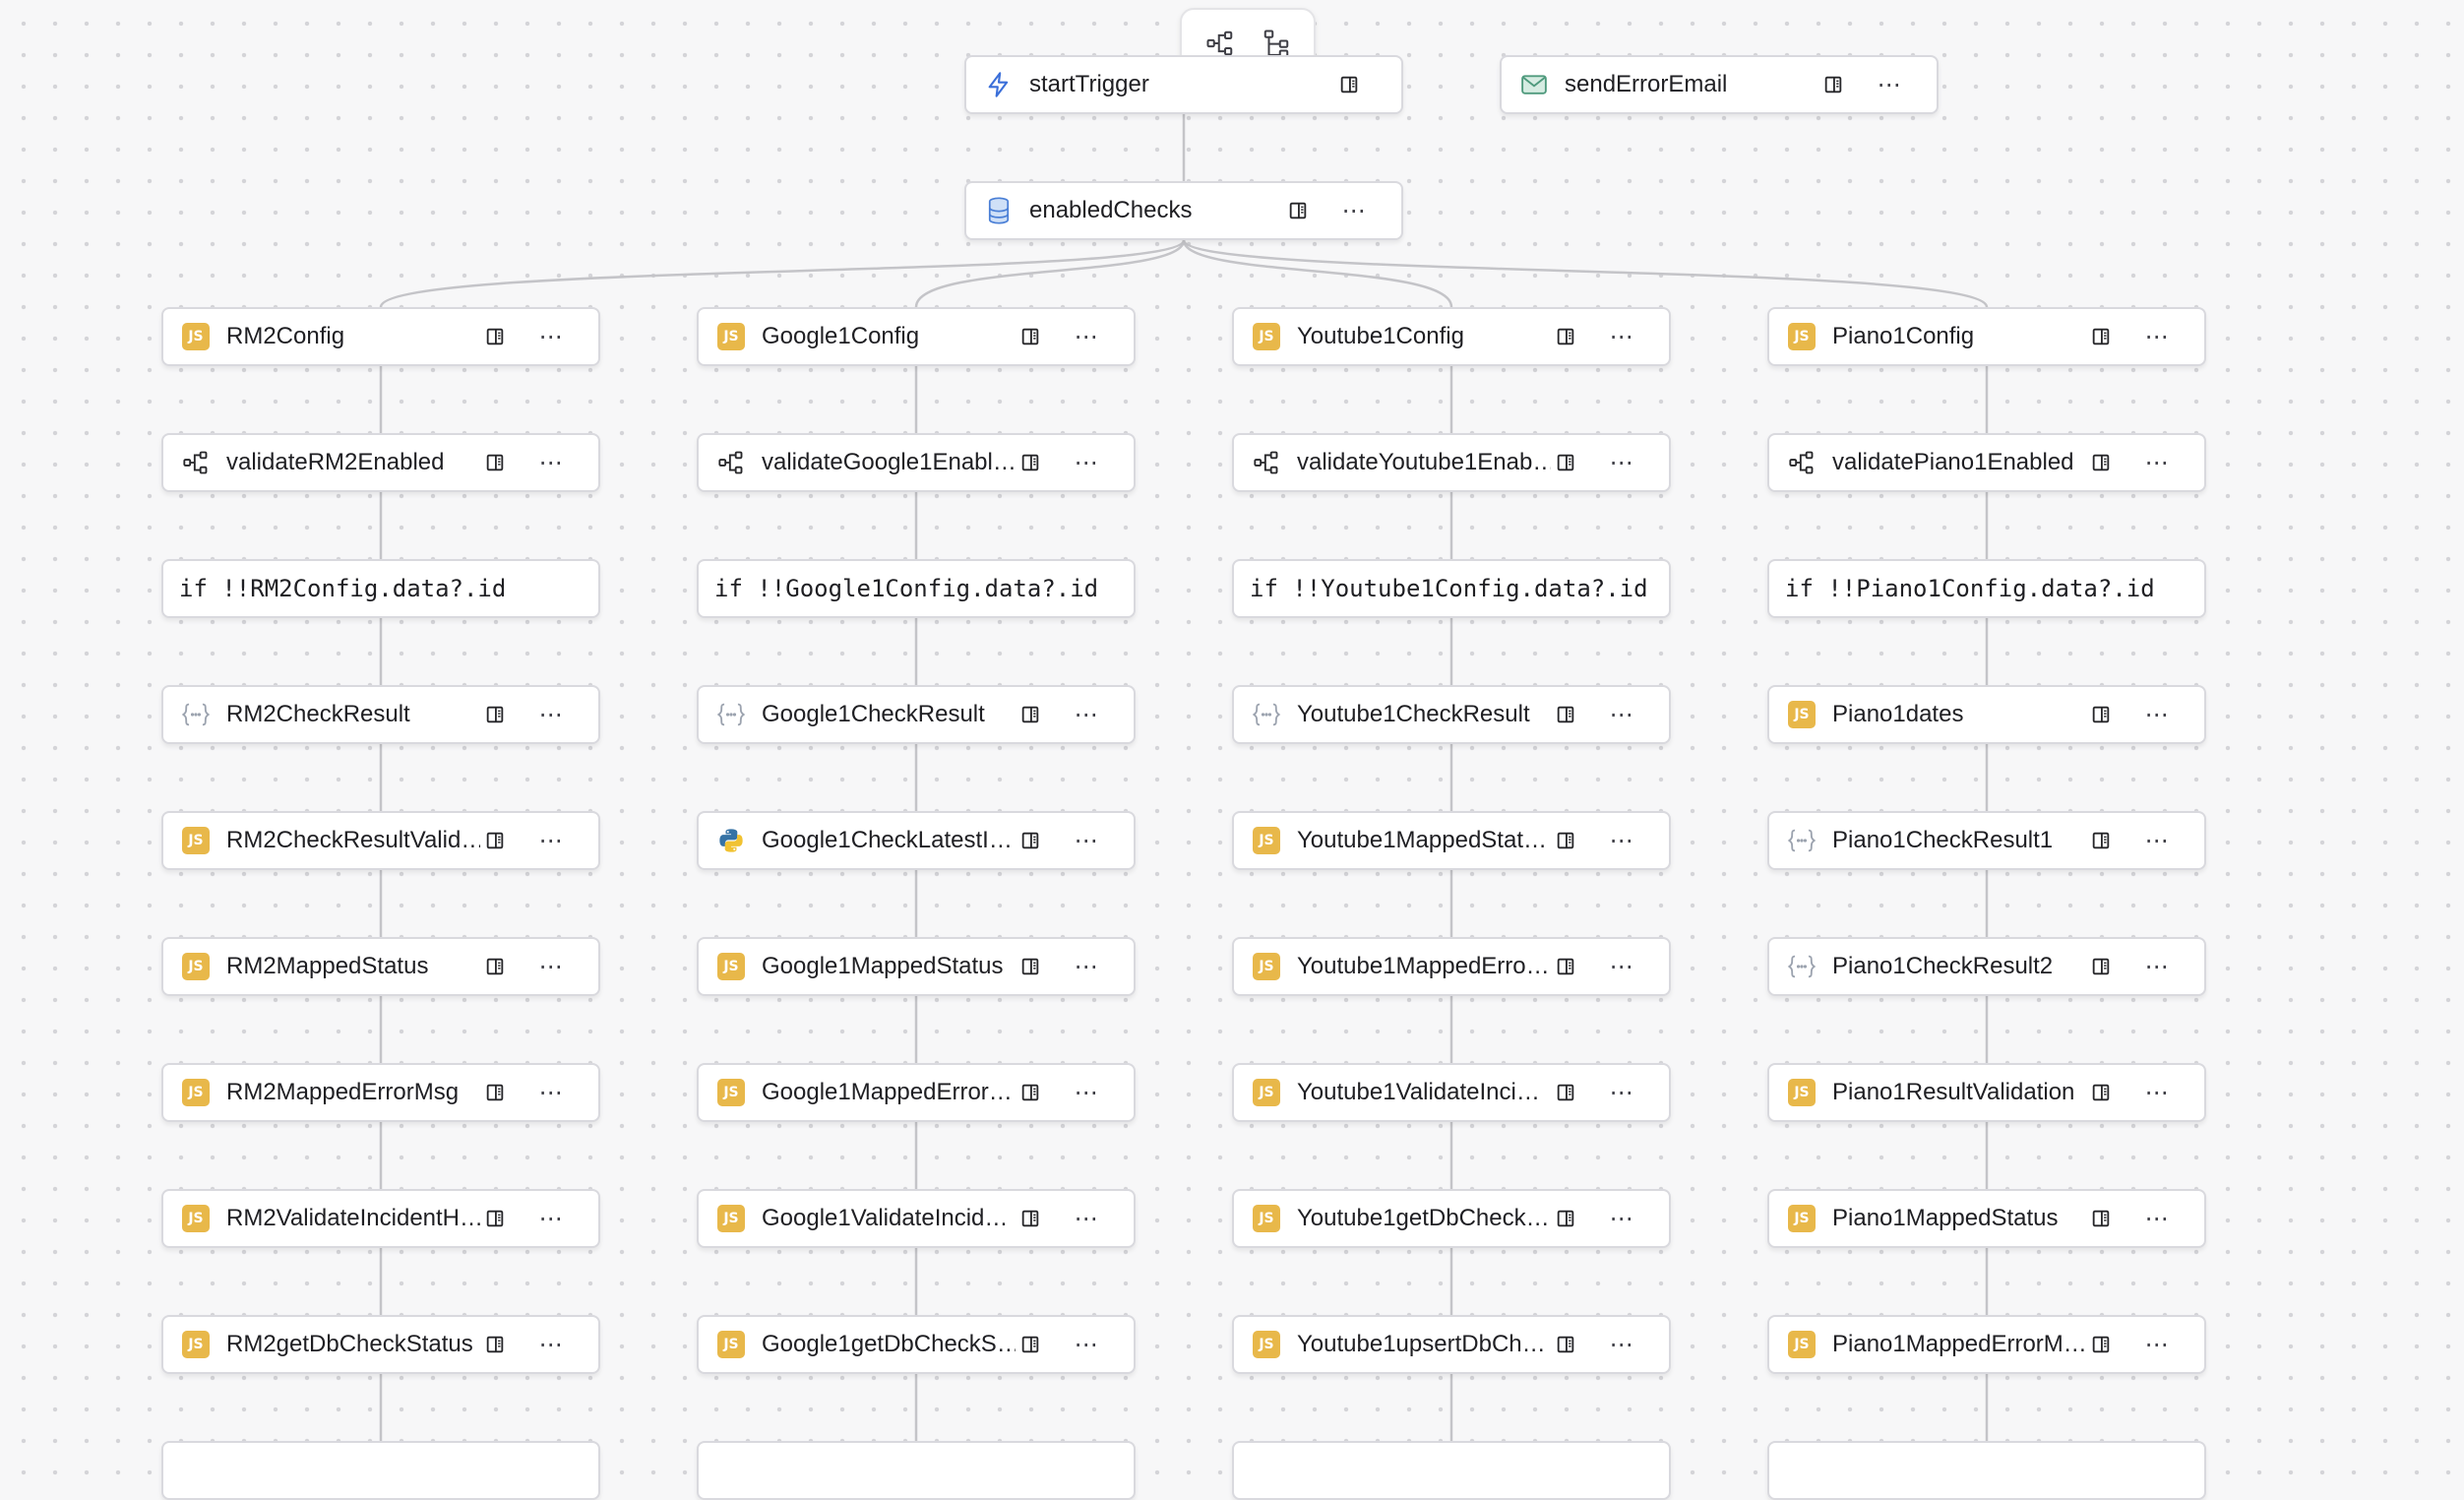  Describe the element at coordinates (380, 967) in the screenshot. I see `workflow-node-rm2mappedstatus: JS RM2MappedStatus ⋯` at that location.